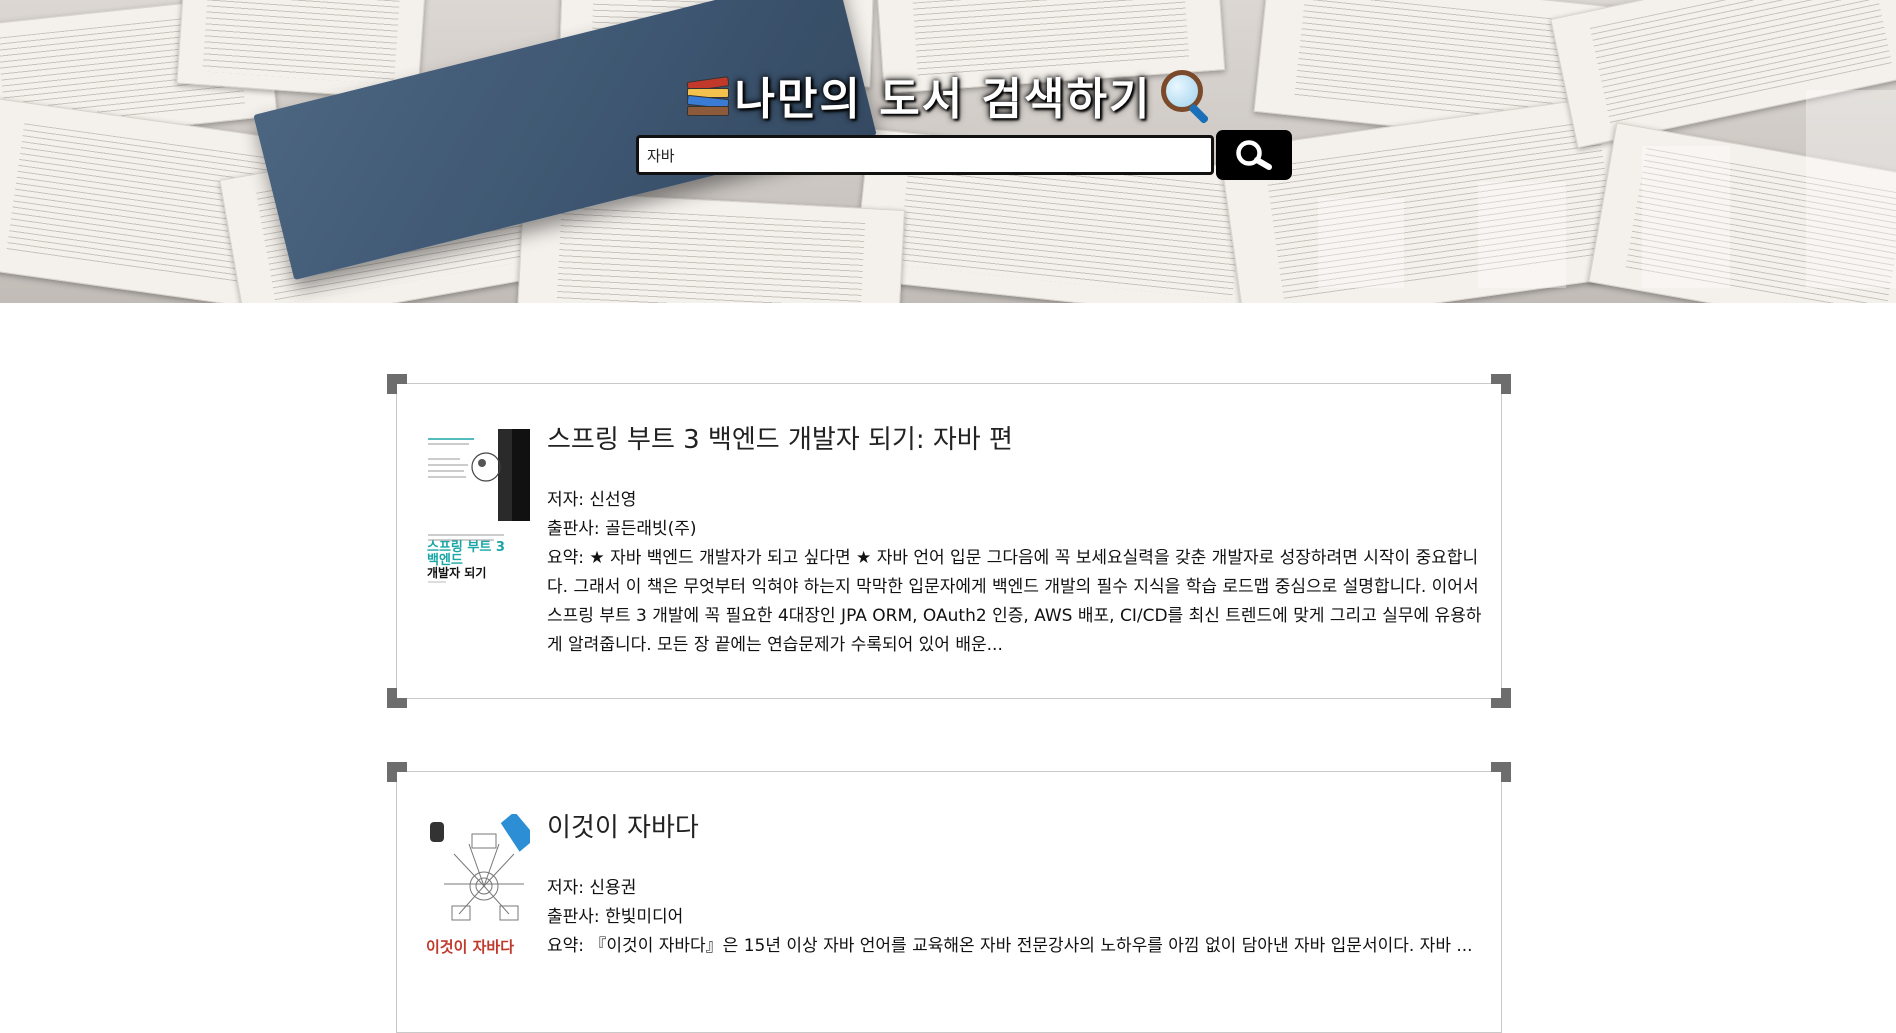  What do you see at coordinates (456, 572) in the screenshot?
I see `cover-title-line3: 개발자 되기` at bounding box center [456, 572].